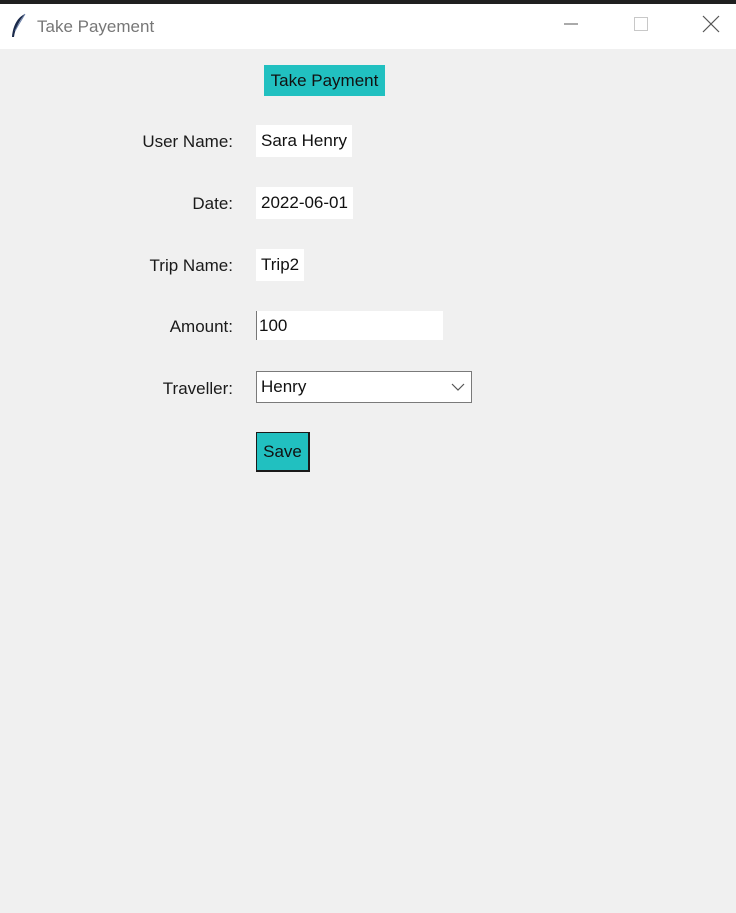 This screenshot has width=736, height=913. I want to click on title-bar: Take Payement, so click(368, 26).